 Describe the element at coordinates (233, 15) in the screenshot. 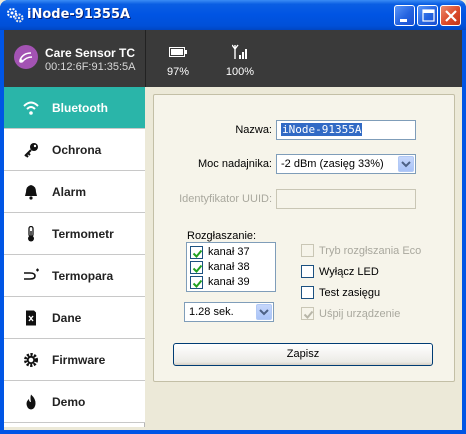

I see `title-bar: iNode-91355A` at that location.